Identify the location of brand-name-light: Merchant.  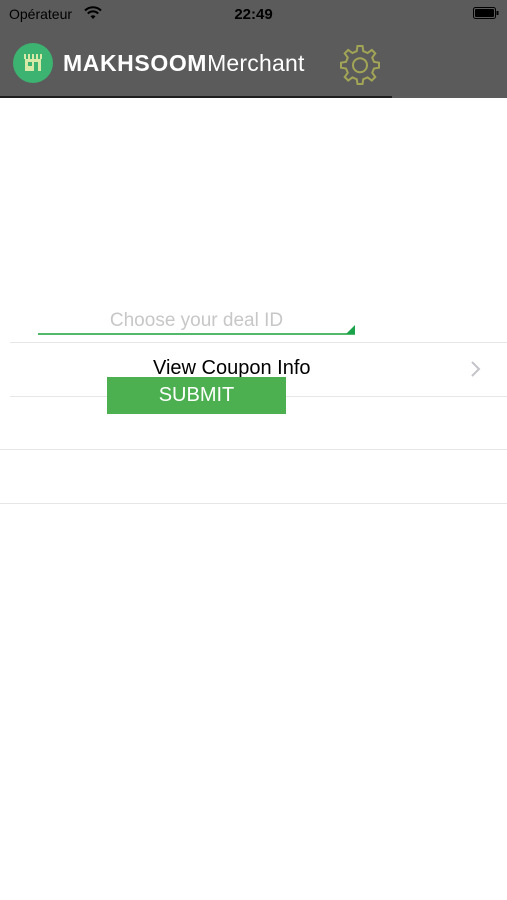
(256, 63).